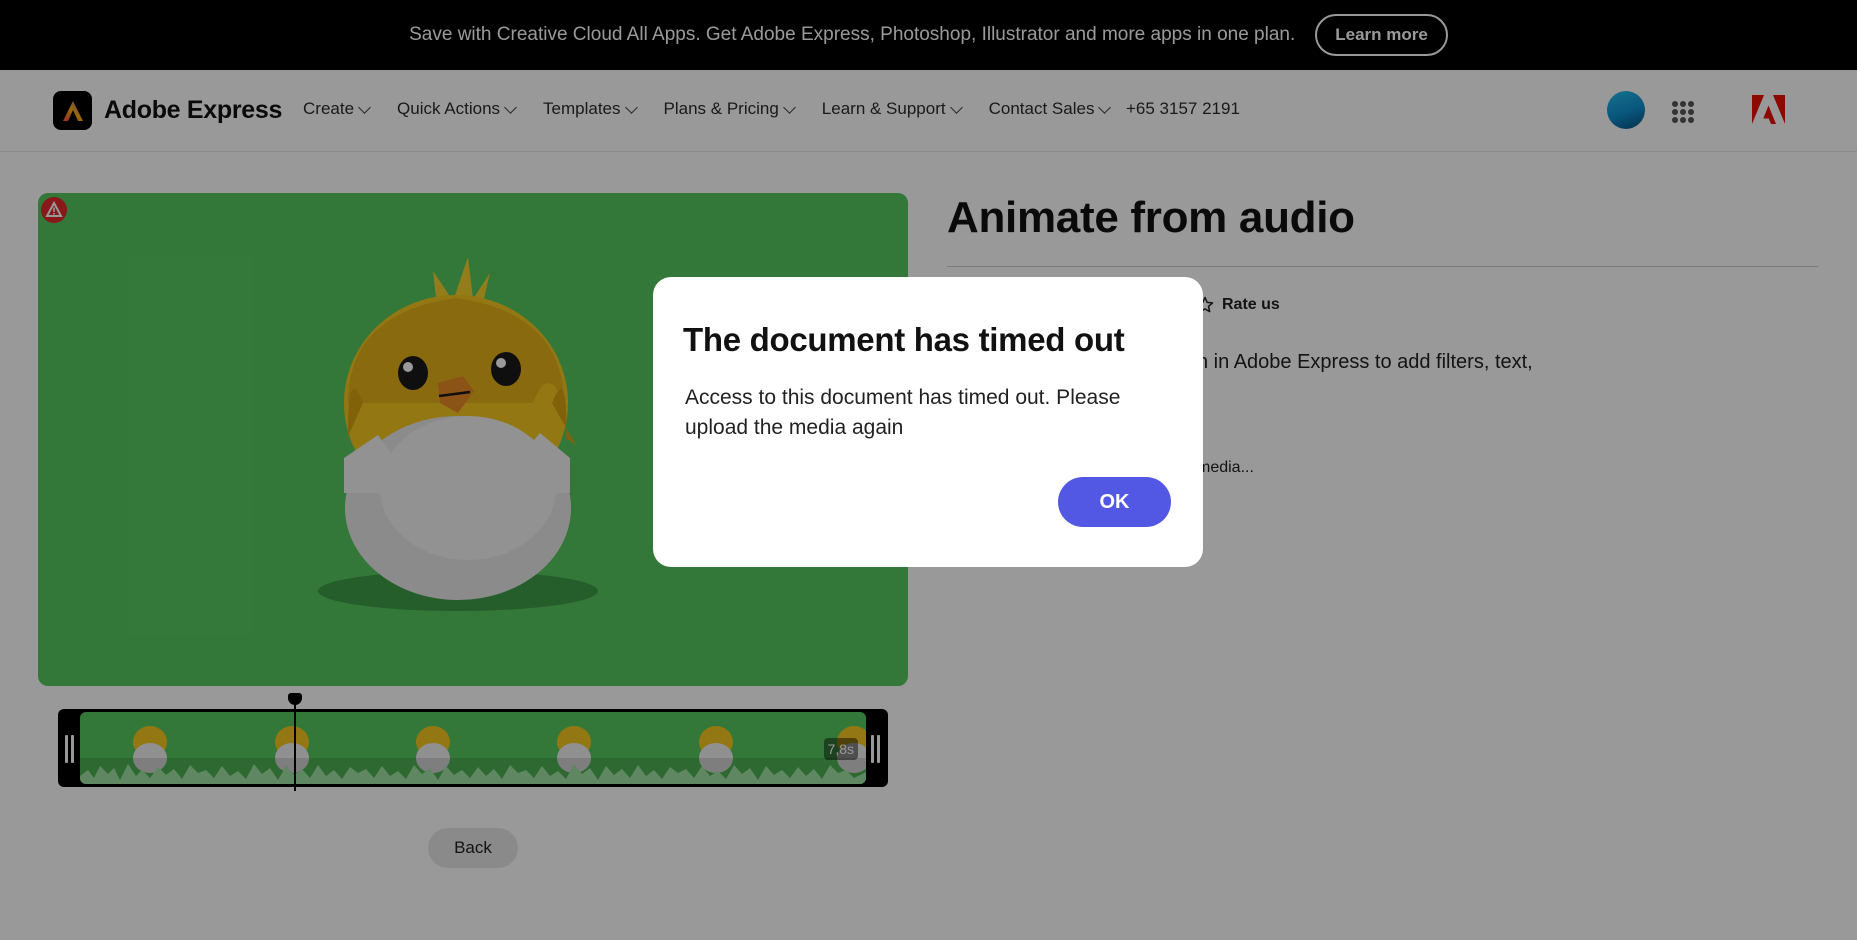 Image resolution: width=1857 pixels, height=940 pixels. What do you see at coordinates (1114, 502) in the screenshot?
I see `ok-button: OK` at bounding box center [1114, 502].